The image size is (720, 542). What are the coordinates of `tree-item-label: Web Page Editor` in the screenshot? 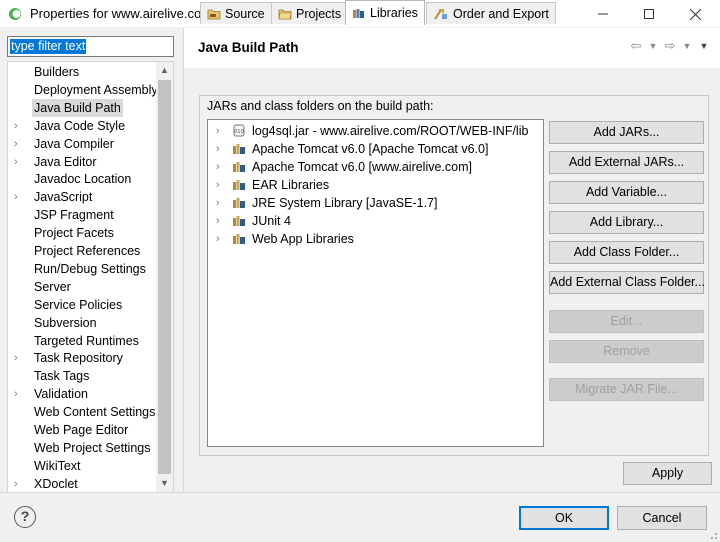 It's located at (81, 430).